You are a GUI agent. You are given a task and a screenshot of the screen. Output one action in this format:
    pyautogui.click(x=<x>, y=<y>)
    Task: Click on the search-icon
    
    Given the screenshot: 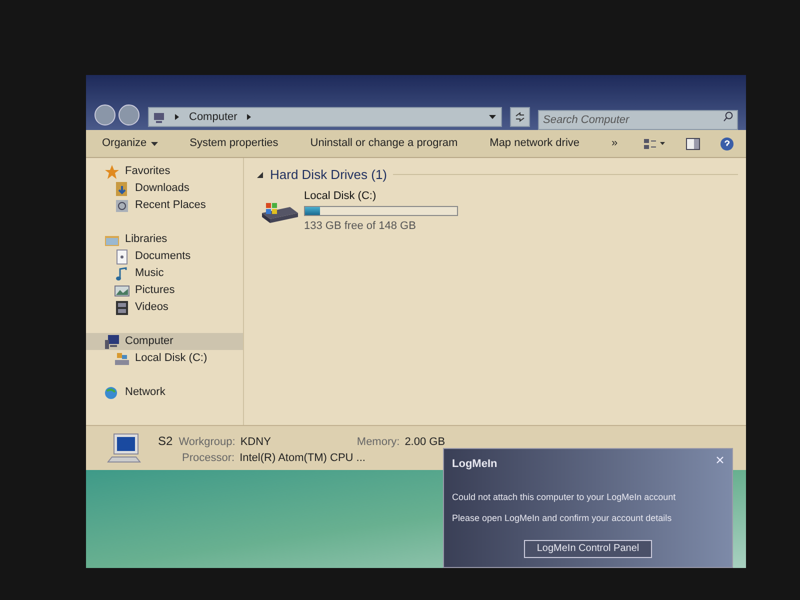 What is the action you would take?
    pyautogui.click(x=728, y=116)
    